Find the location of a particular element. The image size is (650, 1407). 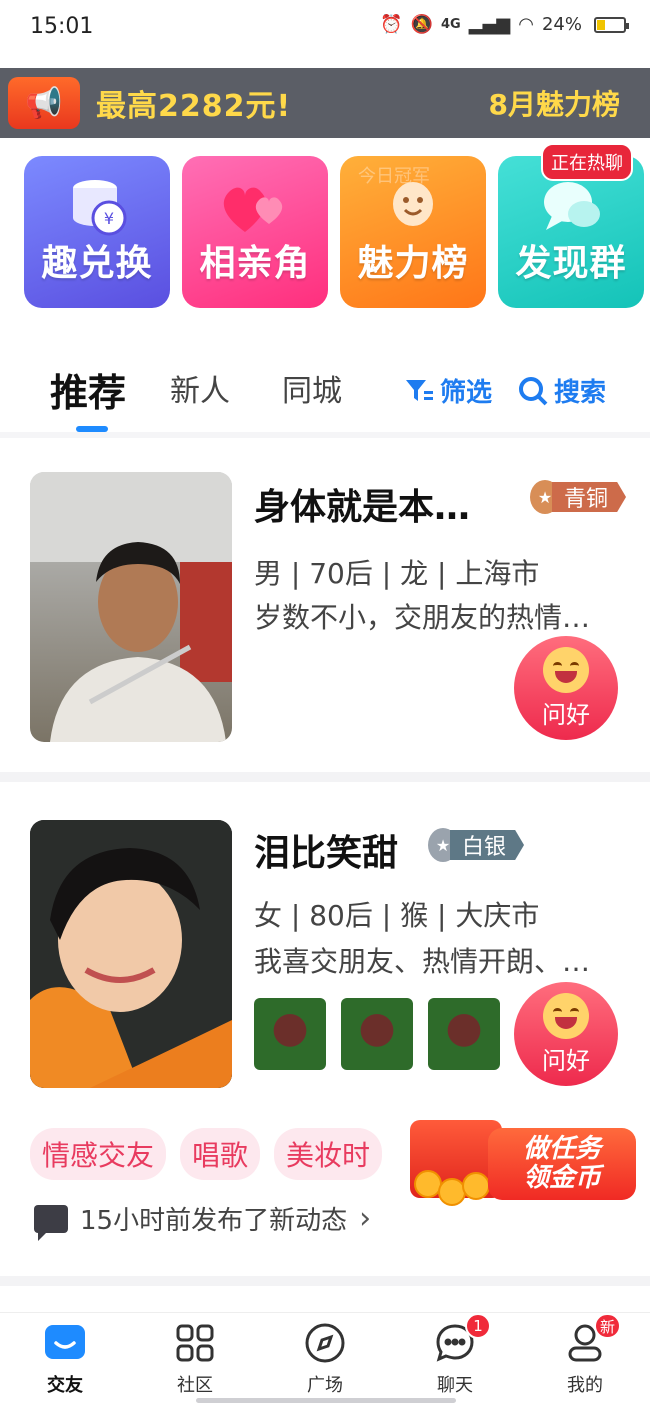

nav-label: 我的 is located at coordinates (585, 1385).